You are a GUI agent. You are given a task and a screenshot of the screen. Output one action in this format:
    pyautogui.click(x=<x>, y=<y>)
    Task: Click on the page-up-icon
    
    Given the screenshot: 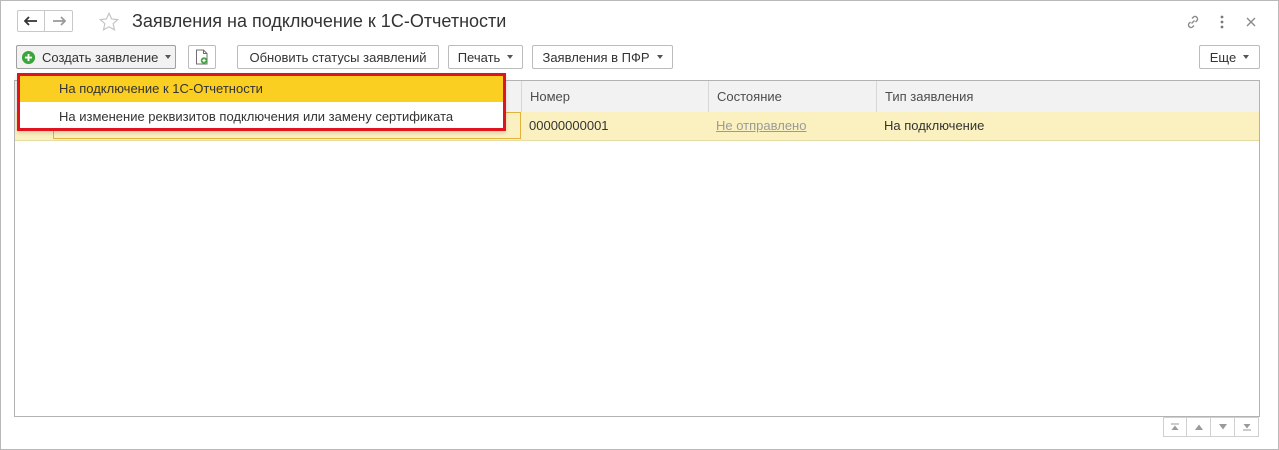 What is the action you would take?
    pyautogui.click(x=1198, y=427)
    